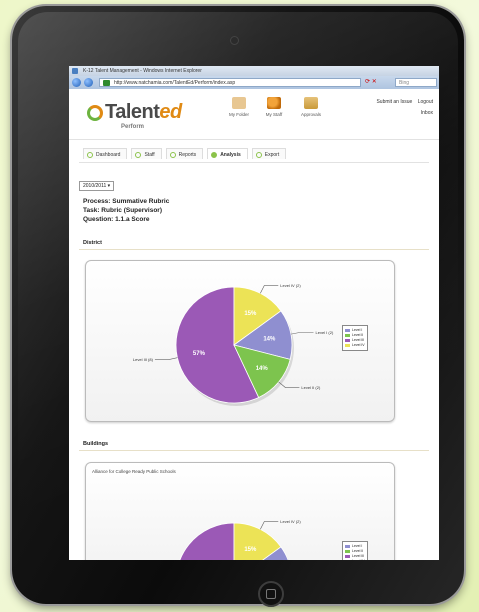 This screenshot has height=612, width=479. Describe the element at coordinates (254, 162) in the screenshot. I see `tab-divider` at that location.